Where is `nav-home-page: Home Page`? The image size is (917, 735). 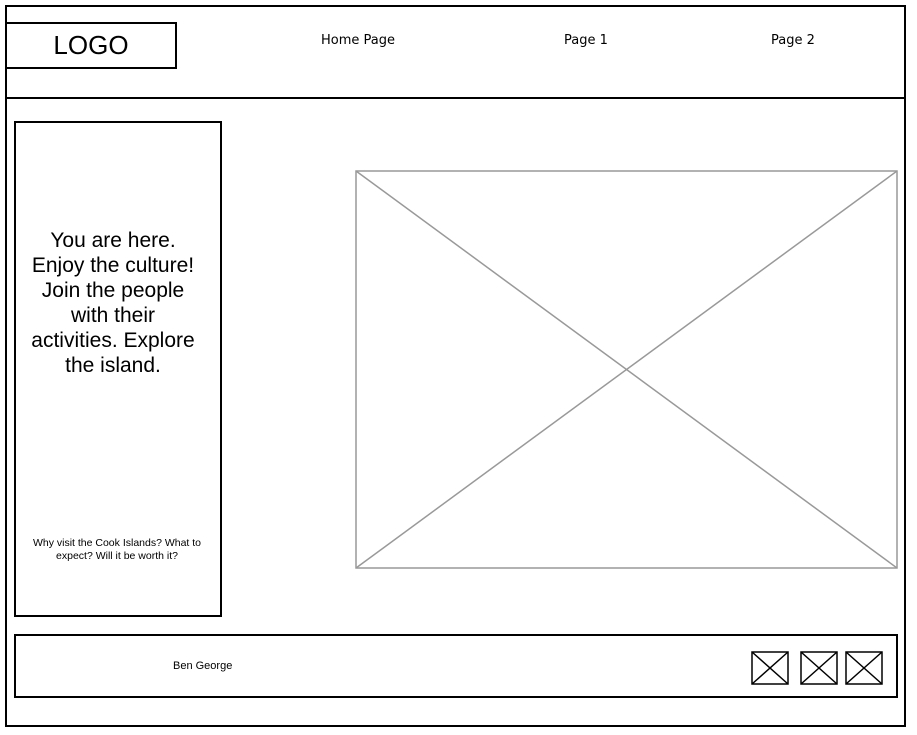 nav-home-page: Home Page is located at coordinates (358, 40).